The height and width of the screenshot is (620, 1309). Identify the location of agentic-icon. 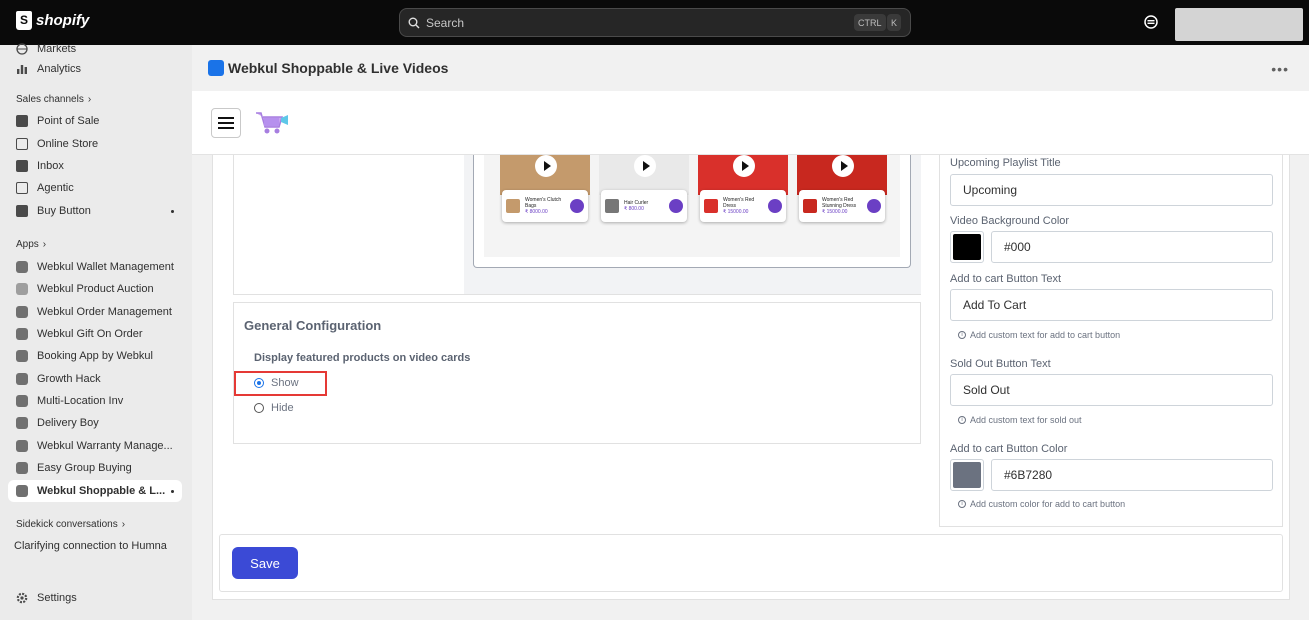
(22, 188).